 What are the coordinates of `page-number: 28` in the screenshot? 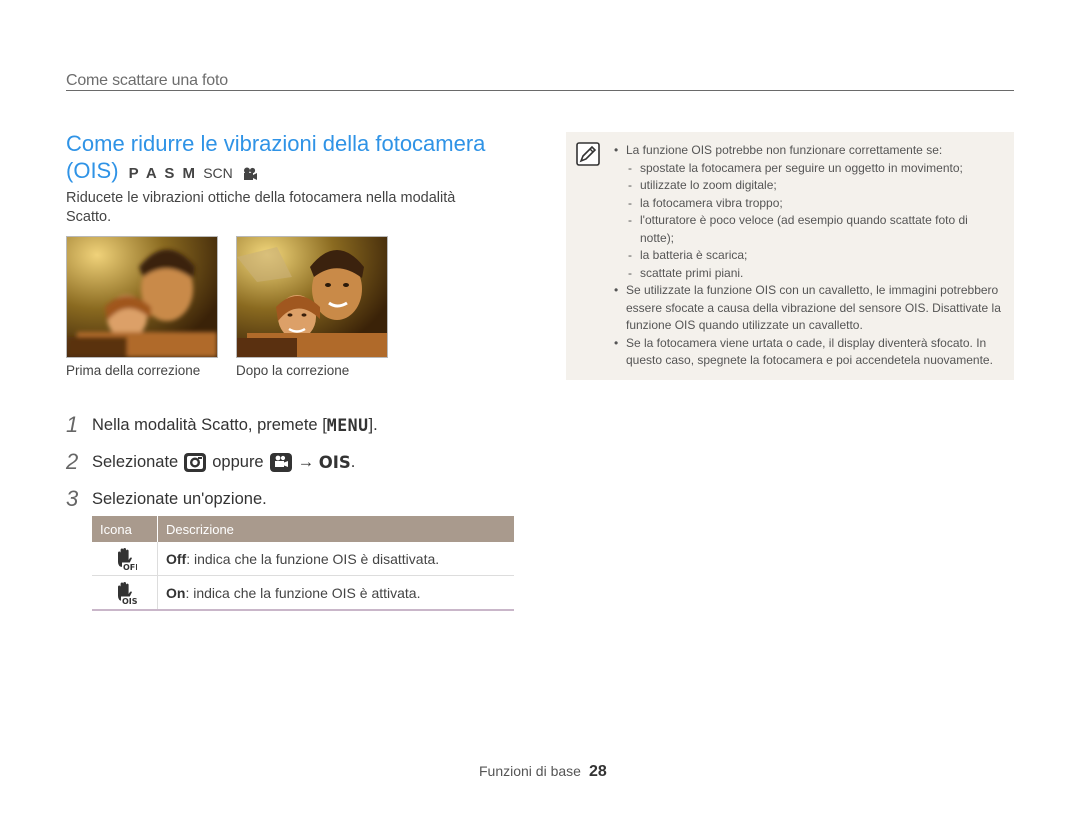 It's located at (597, 771).